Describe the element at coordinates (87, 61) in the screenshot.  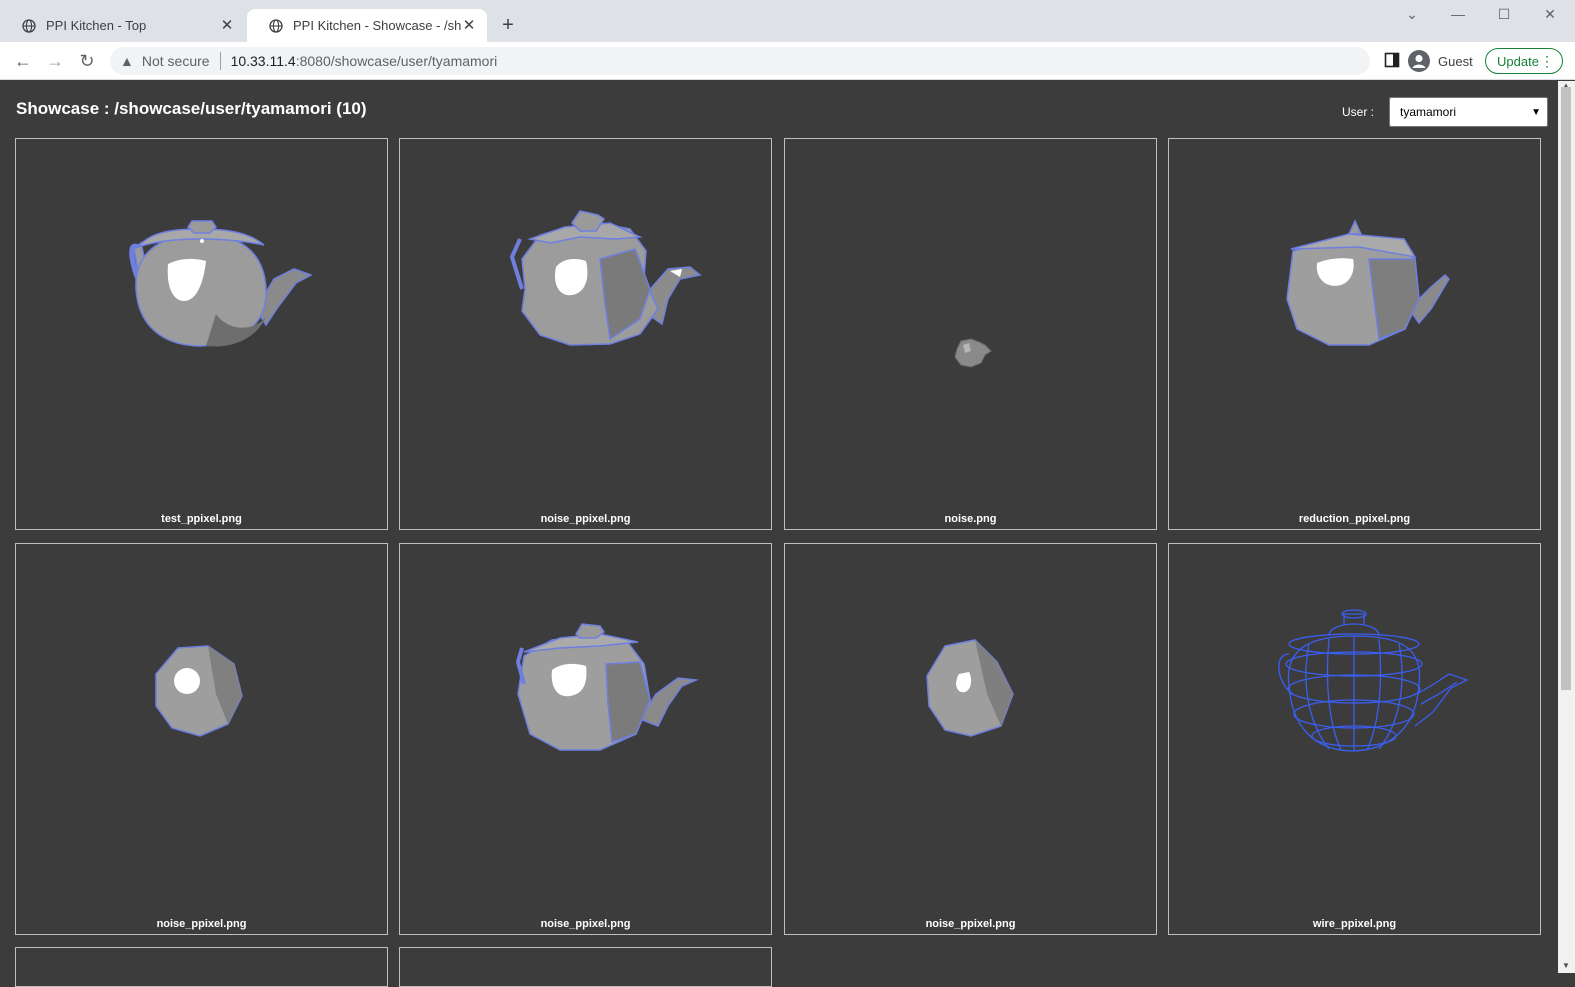
I see `reload-icon: ↻` at that location.